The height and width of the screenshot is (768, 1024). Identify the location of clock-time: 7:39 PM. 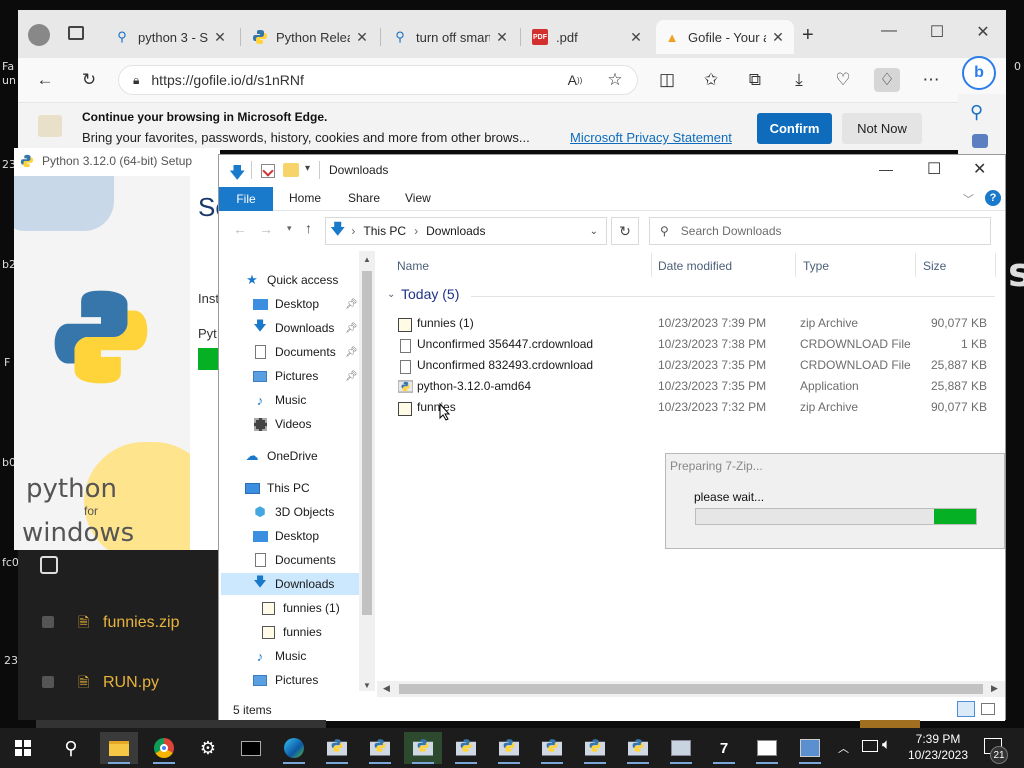
(938, 739).